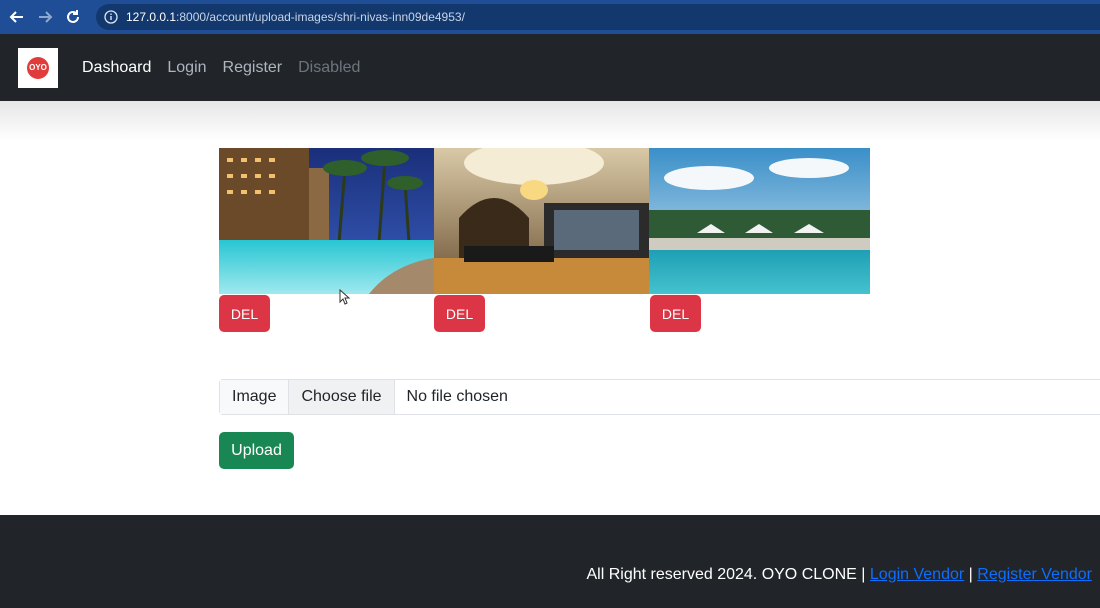  What do you see at coordinates (73, 17) in the screenshot?
I see `reload-icon` at bounding box center [73, 17].